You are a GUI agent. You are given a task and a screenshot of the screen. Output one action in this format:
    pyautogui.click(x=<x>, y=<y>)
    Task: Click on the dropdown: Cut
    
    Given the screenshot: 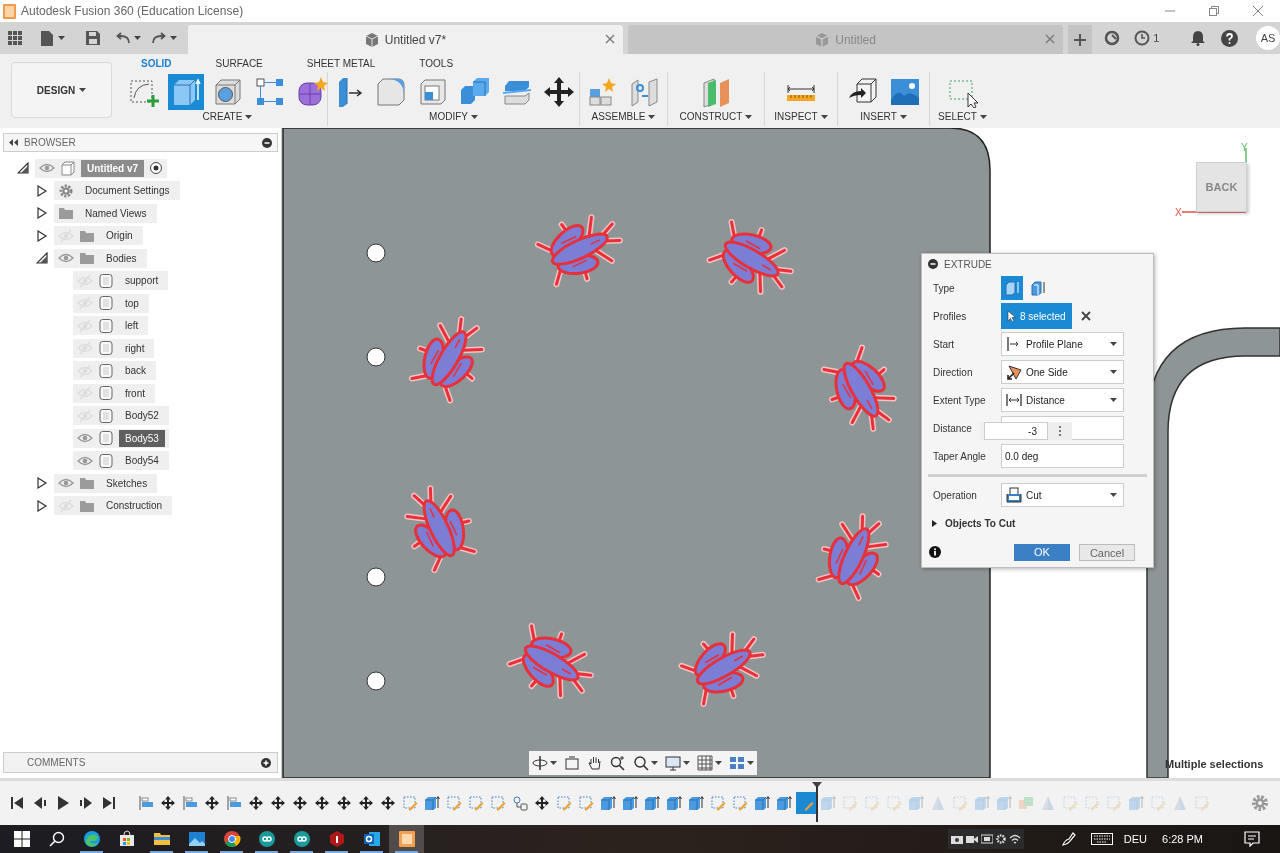 What is the action you would take?
    pyautogui.click(x=1062, y=495)
    